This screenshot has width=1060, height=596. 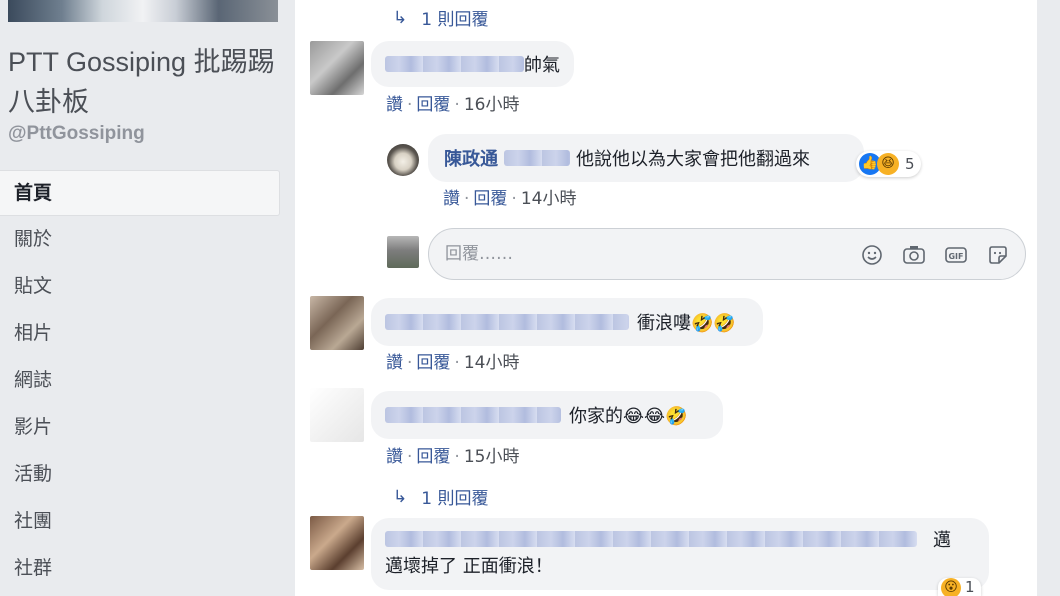 What do you see at coordinates (76, 134) in the screenshot?
I see `page-handle: @PttGossiping` at bounding box center [76, 134].